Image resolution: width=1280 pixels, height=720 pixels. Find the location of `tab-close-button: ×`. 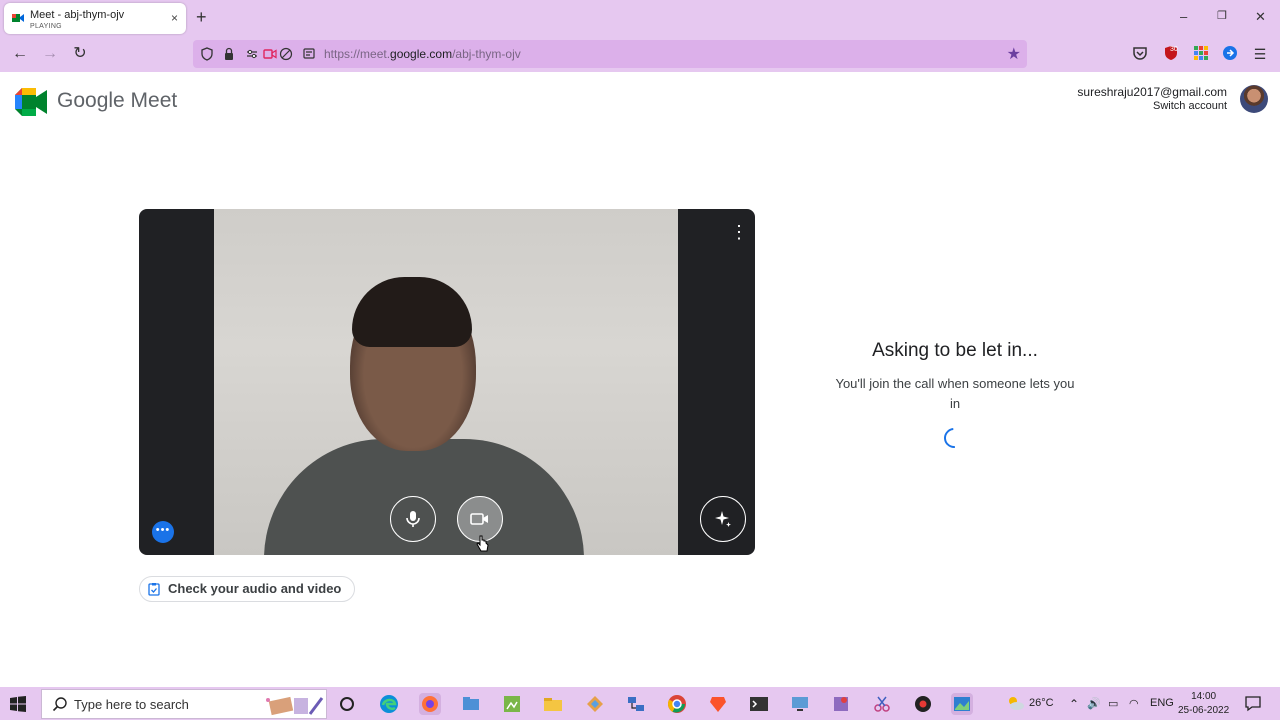

tab-close-button: × is located at coordinates (174, 18).